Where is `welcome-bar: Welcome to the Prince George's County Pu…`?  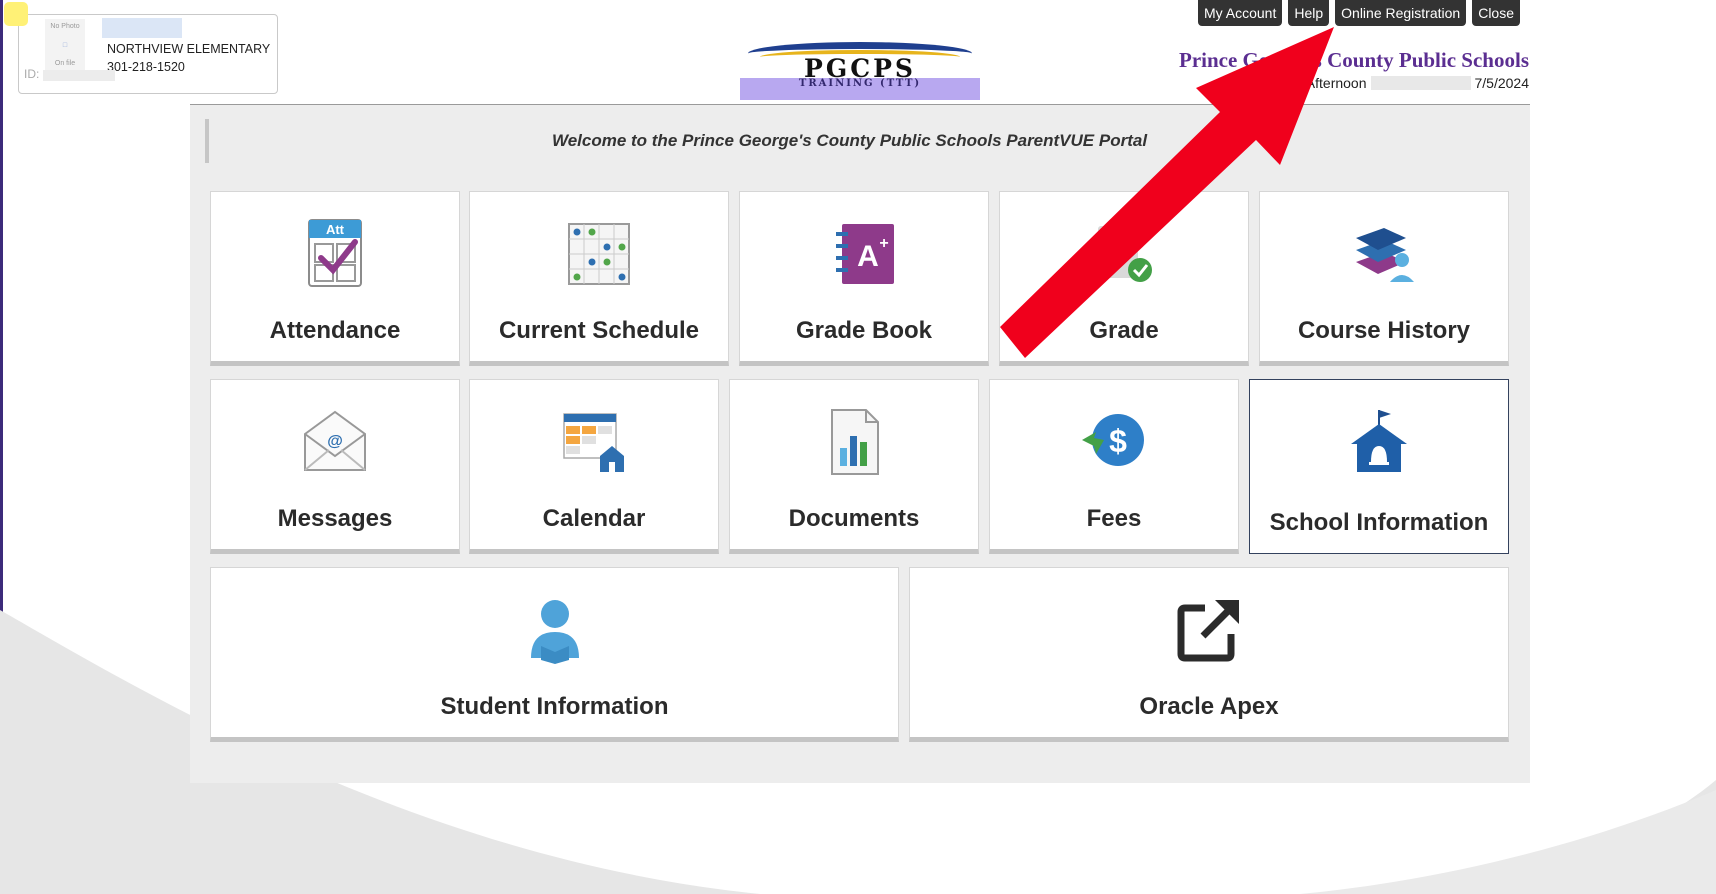
welcome-bar: Welcome to the Prince George's County Pu… is located at coordinates (857, 141).